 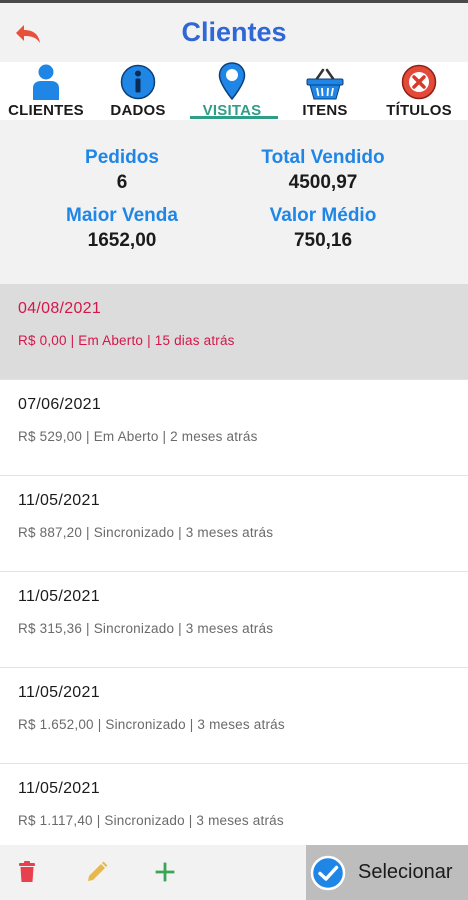 I want to click on select-label: Selecionar, so click(x=405, y=872).